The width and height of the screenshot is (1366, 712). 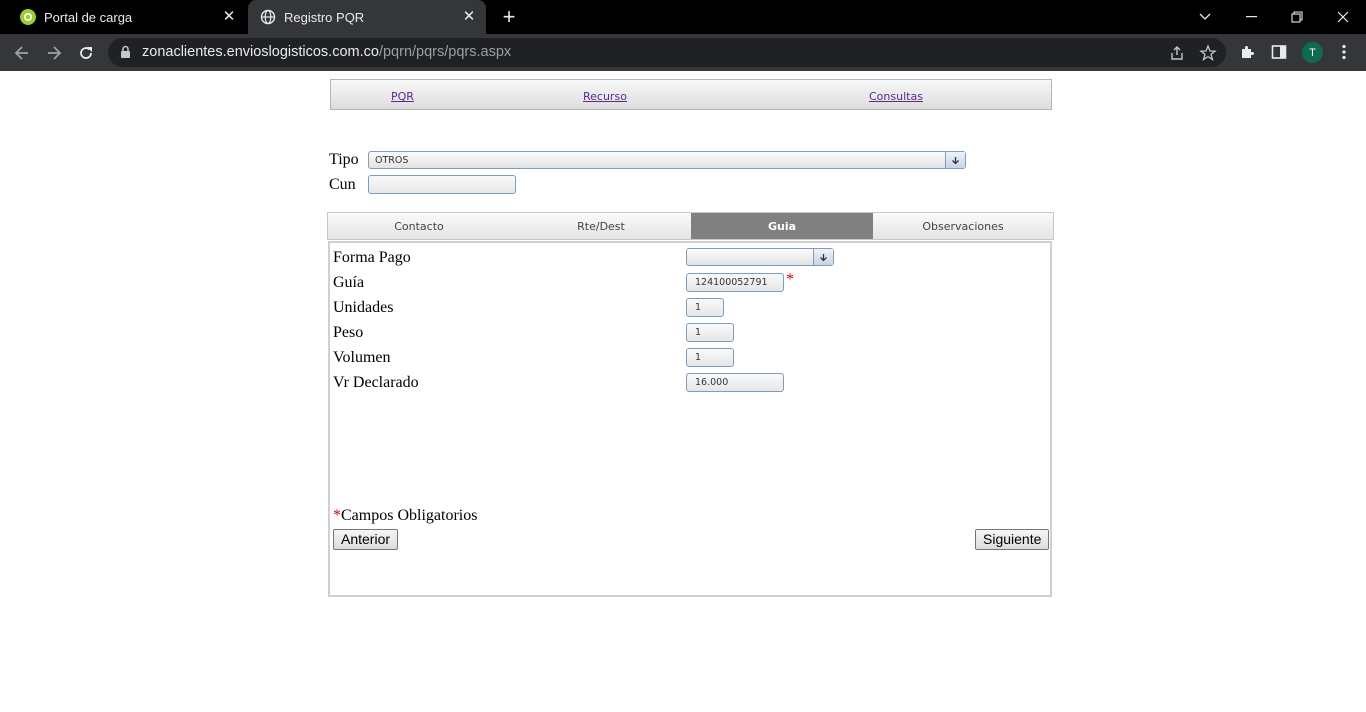 What do you see at coordinates (1297, 17) in the screenshot?
I see `restore-icon` at bounding box center [1297, 17].